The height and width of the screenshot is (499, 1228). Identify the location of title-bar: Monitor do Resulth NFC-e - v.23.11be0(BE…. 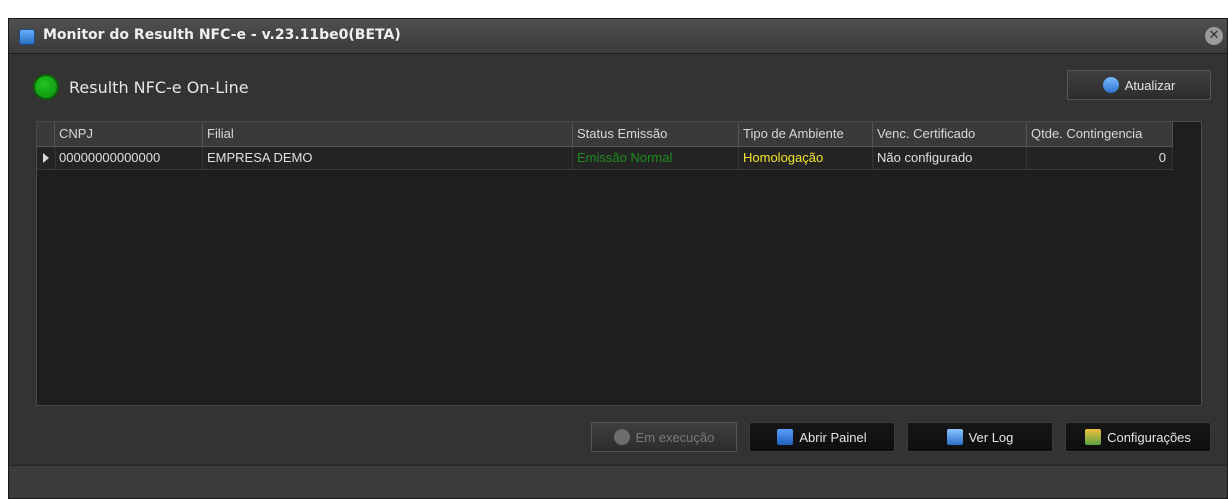
(618, 36).